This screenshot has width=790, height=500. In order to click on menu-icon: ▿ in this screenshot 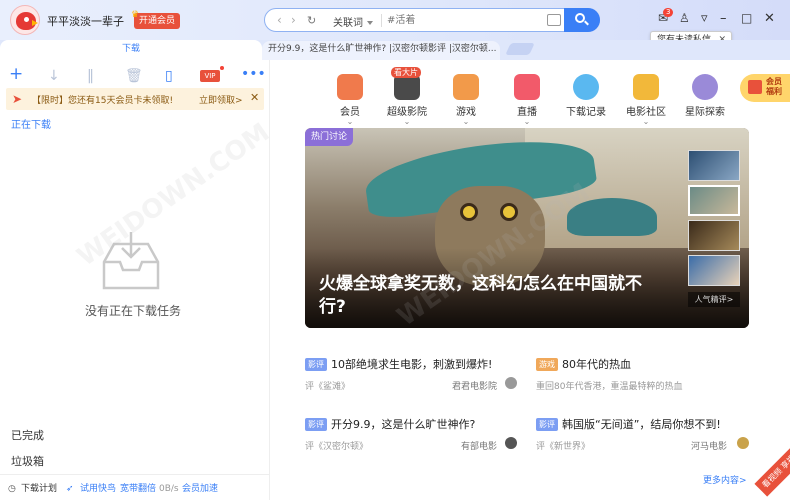, I will do `click(704, 18)`.